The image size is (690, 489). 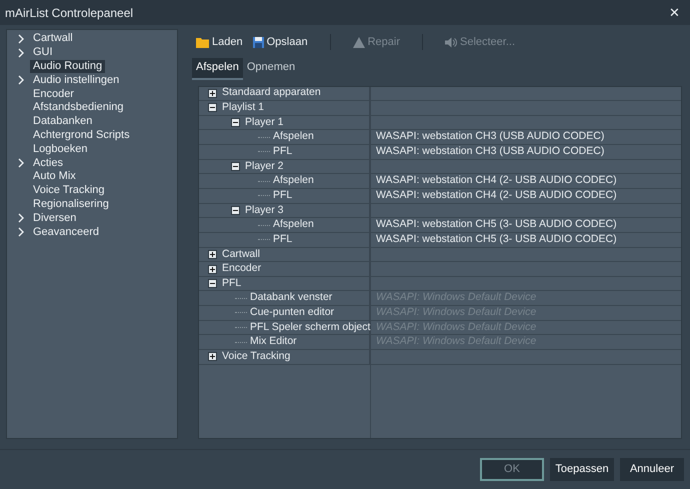 What do you see at coordinates (48, 163) in the screenshot?
I see `sidebar-item: Acties` at bounding box center [48, 163].